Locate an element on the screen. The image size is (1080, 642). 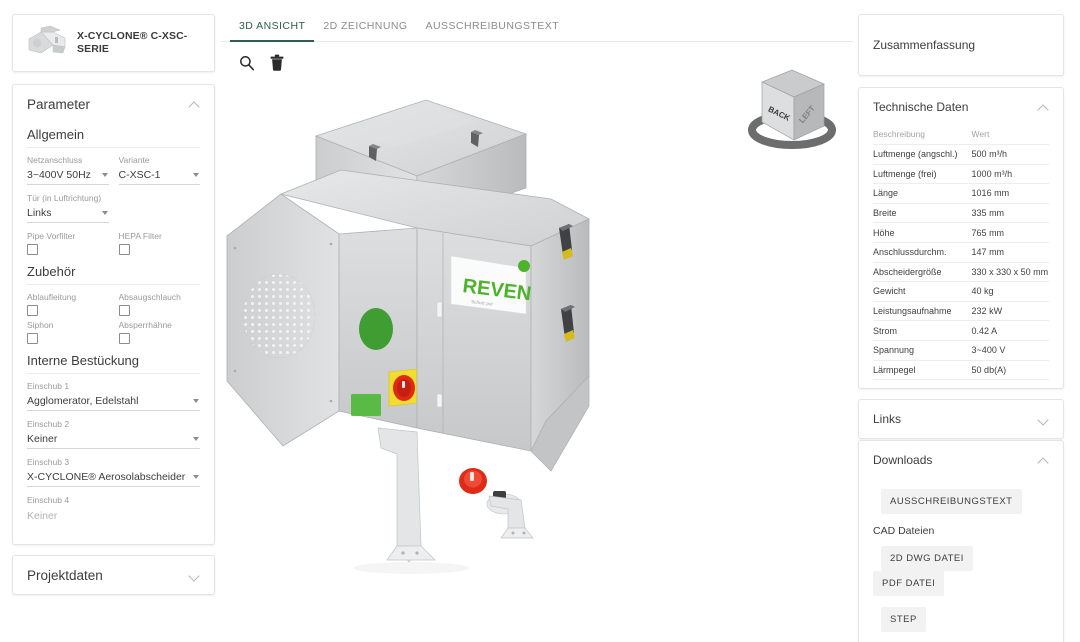
select-variante: C-XSC-1 is located at coordinates (159, 175).